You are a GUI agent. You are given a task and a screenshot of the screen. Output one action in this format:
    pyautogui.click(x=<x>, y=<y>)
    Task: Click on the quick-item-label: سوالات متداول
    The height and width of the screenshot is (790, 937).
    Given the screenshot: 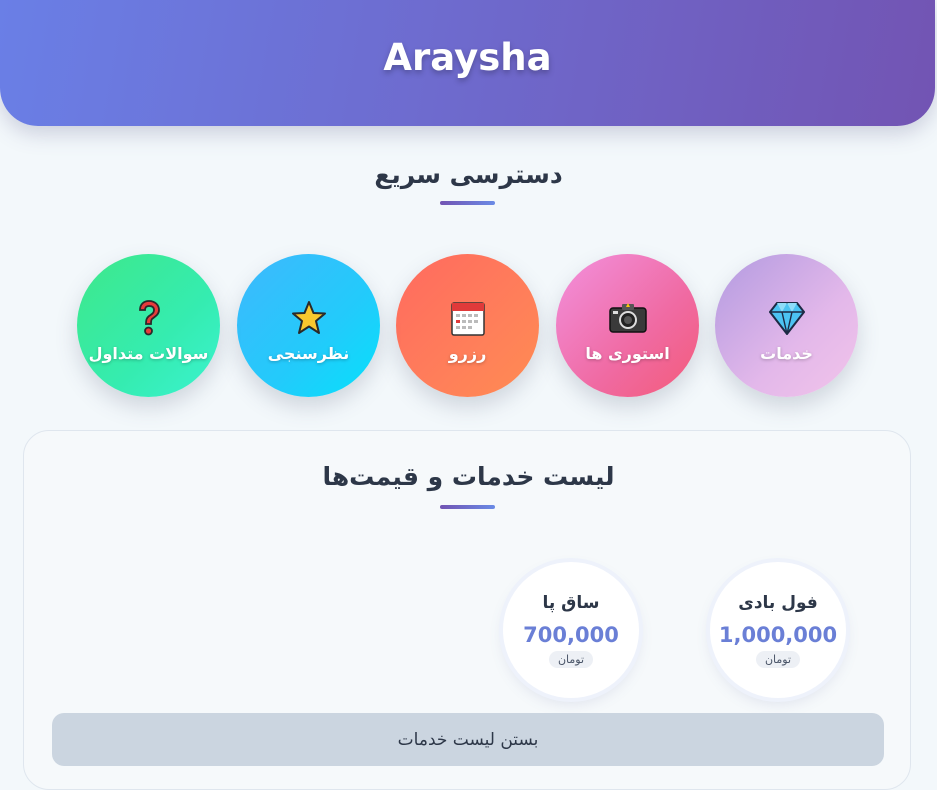 What is the action you would take?
    pyautogui.click(x=148, y=353)
    